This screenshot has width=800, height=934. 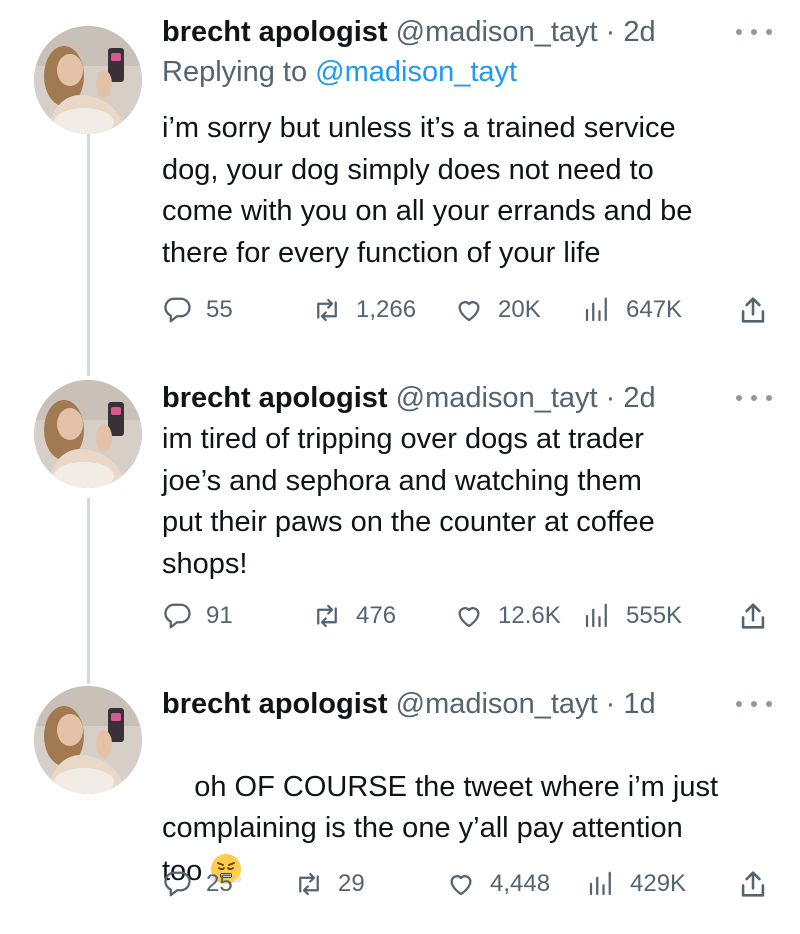 What do you see at coordinates (197, 884) in the screenshot?
I see `reply-button: 25` at bounding box center [197, 884].